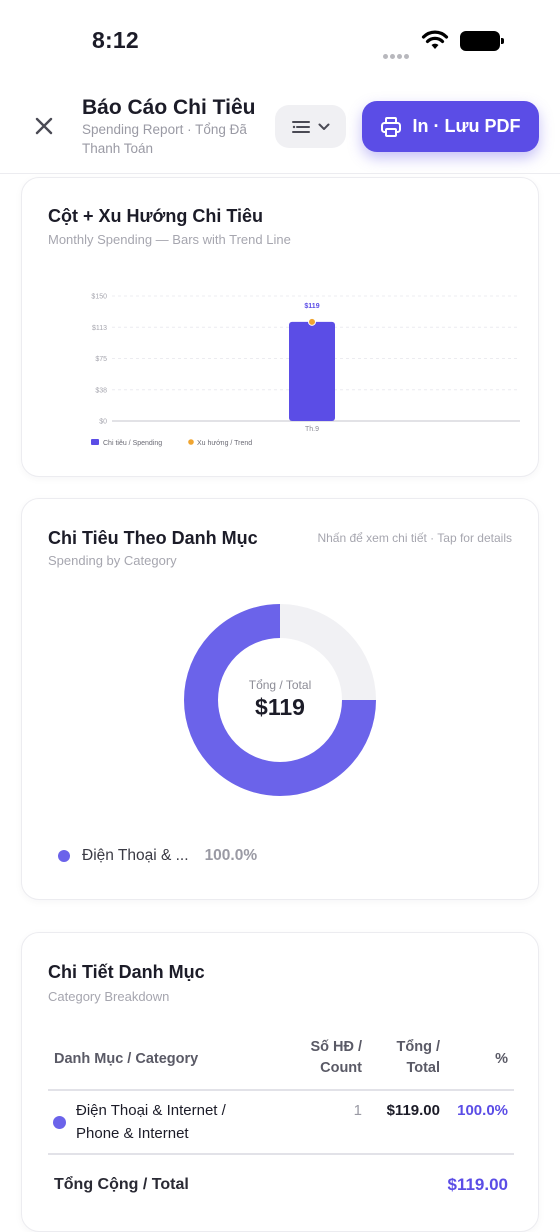 The image size is (560, 1232). I want to click on table-footer: Tổng Cộng / Total $119.00, so click(281, 1188).